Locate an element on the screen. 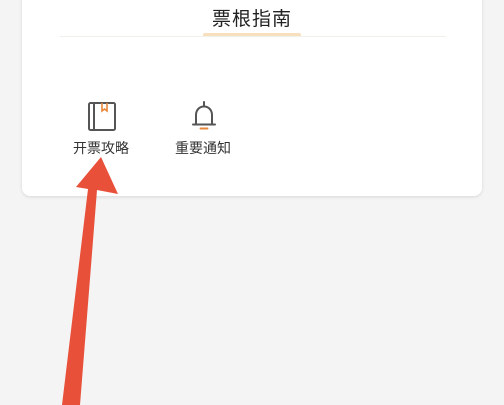  shortcut-important-notice: 重要通知 is located at coordinates (203, 135).